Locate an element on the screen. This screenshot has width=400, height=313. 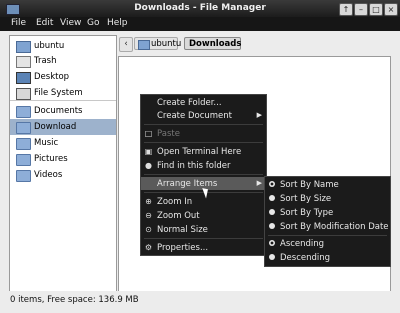
sidebar-item-download: Download is located at coordinates (63, 127).